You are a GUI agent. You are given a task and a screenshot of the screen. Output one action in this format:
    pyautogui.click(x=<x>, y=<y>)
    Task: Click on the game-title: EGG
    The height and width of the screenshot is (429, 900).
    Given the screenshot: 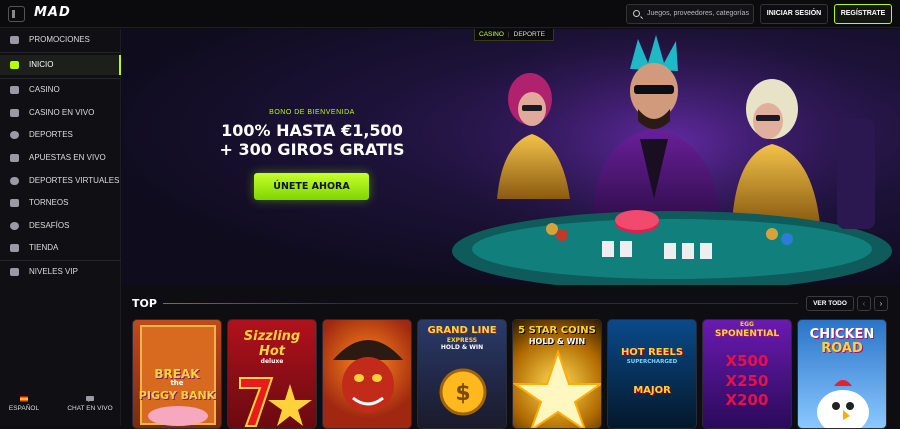 What is the action you would take?
    pyautogui.click(x=747, y=324)
    